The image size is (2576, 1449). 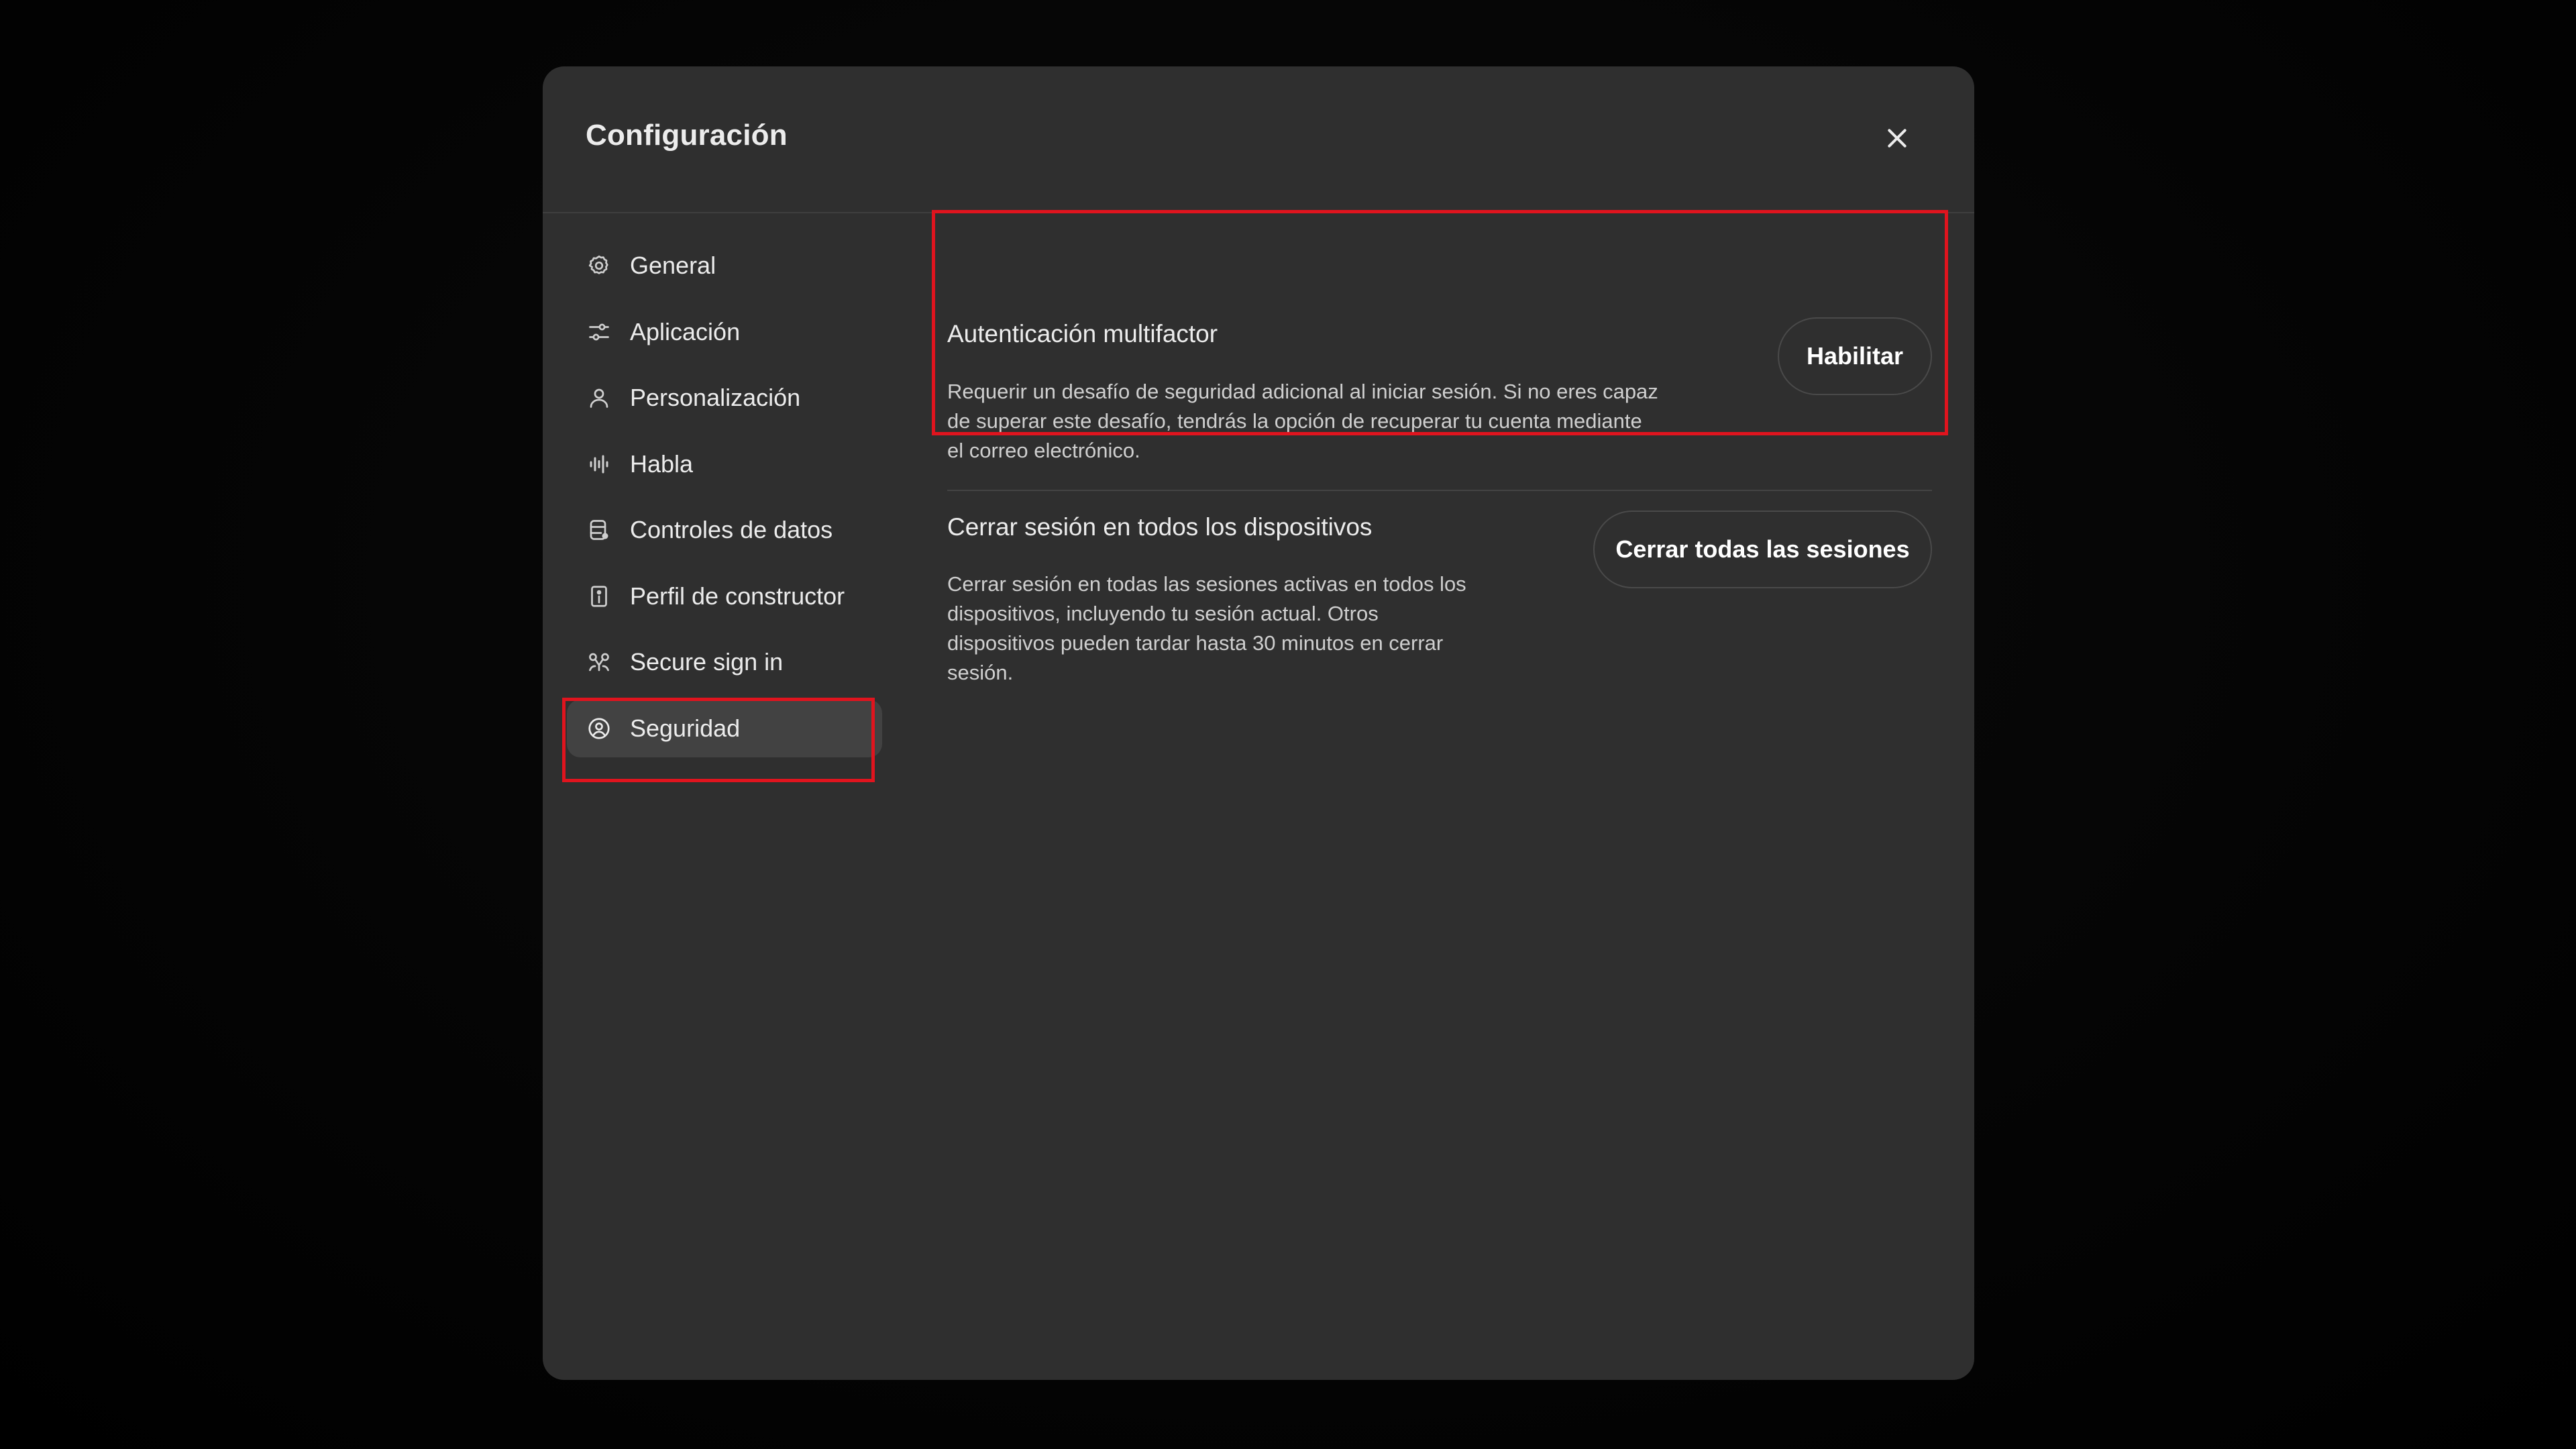 I want to click on close-button, so click(x=1897, y=138).